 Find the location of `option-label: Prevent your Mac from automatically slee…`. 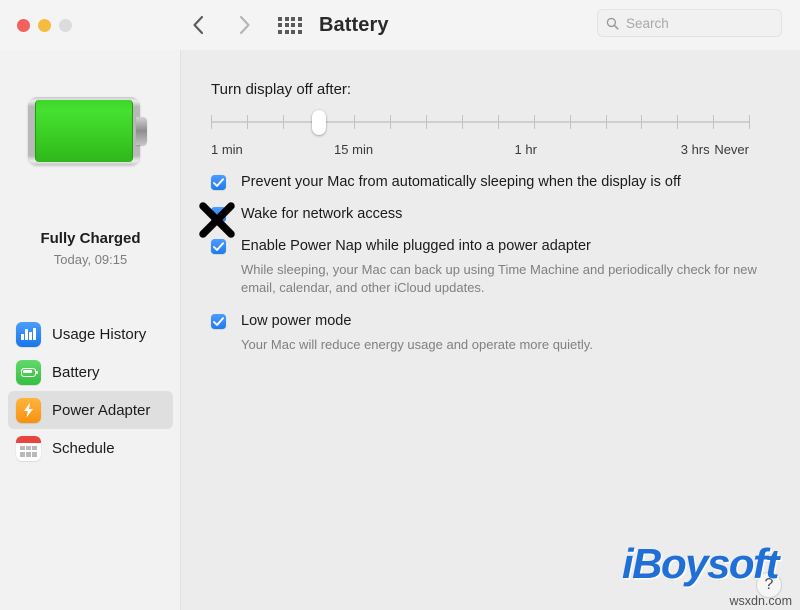

option-label: Prevent your Mac from automatically slee… is located at coordinates (461, 182).